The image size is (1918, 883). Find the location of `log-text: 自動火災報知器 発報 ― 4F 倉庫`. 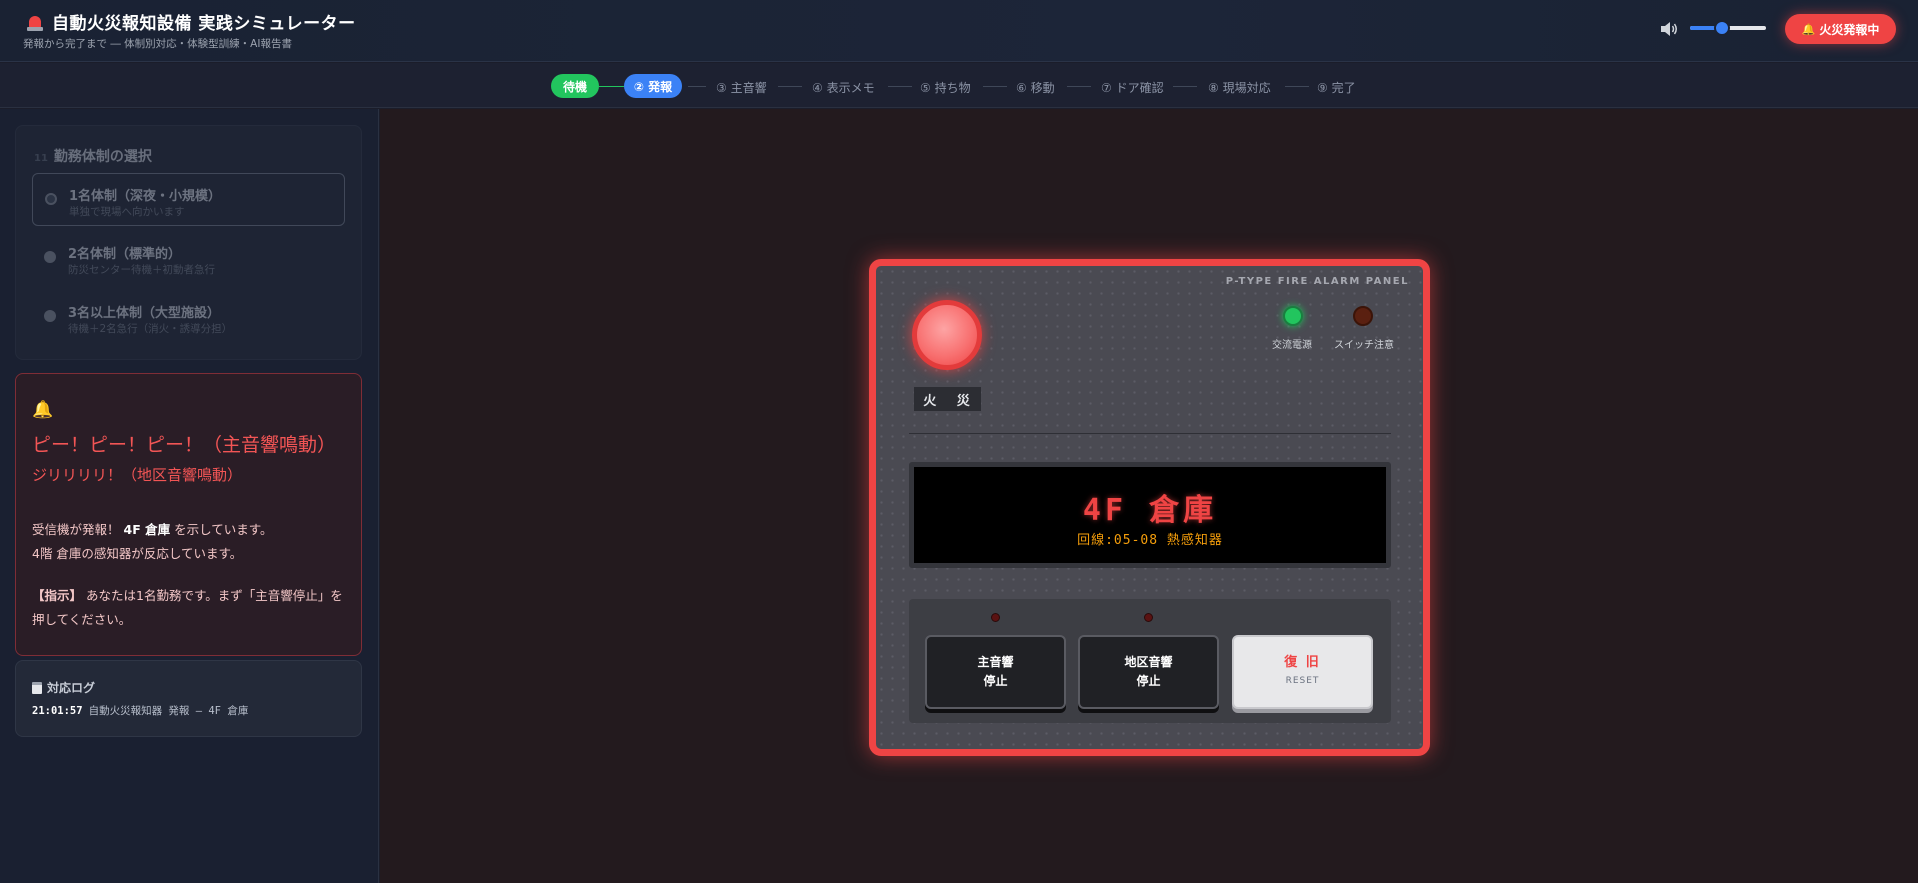

log-text: 自動火災報知器 発報 ― 4F 倉庫 is located at coordinates (168, 711).